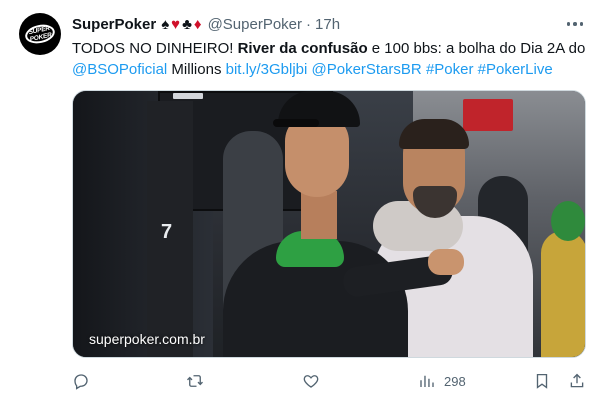  Describe the element at coordinates (167, 232) in the screenshot. I see `pillar-number: 7` at that location.